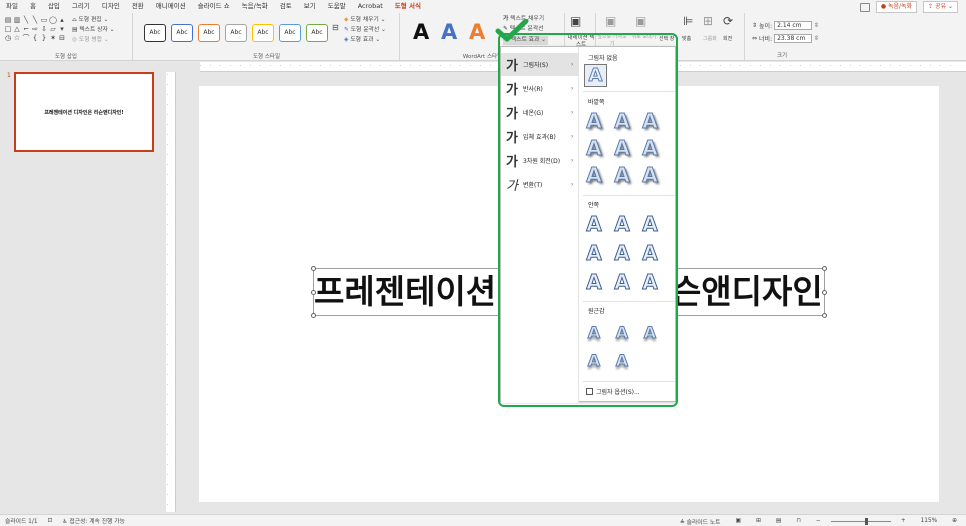 The image size is (966, 526). What do you see at coordinates (640, 21) in the screenshot?
I see `send-backward-icon: ▣` at bounding box center [640, 21].